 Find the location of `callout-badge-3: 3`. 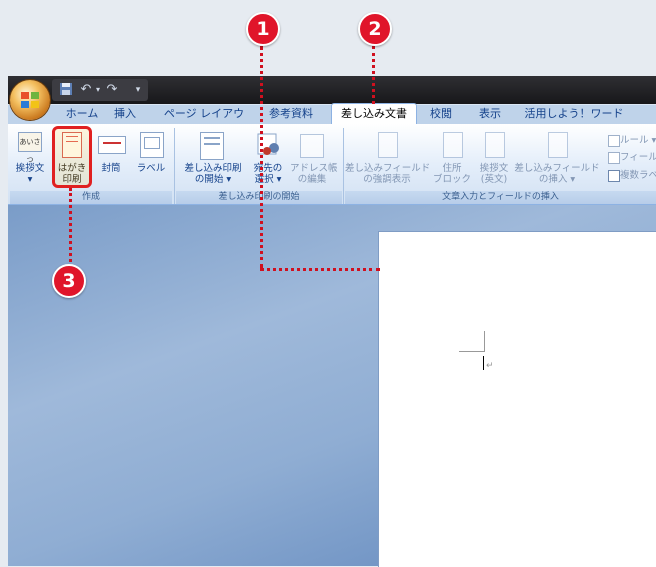

callout-badge-3: 3 is located at coordinates (69, 281).